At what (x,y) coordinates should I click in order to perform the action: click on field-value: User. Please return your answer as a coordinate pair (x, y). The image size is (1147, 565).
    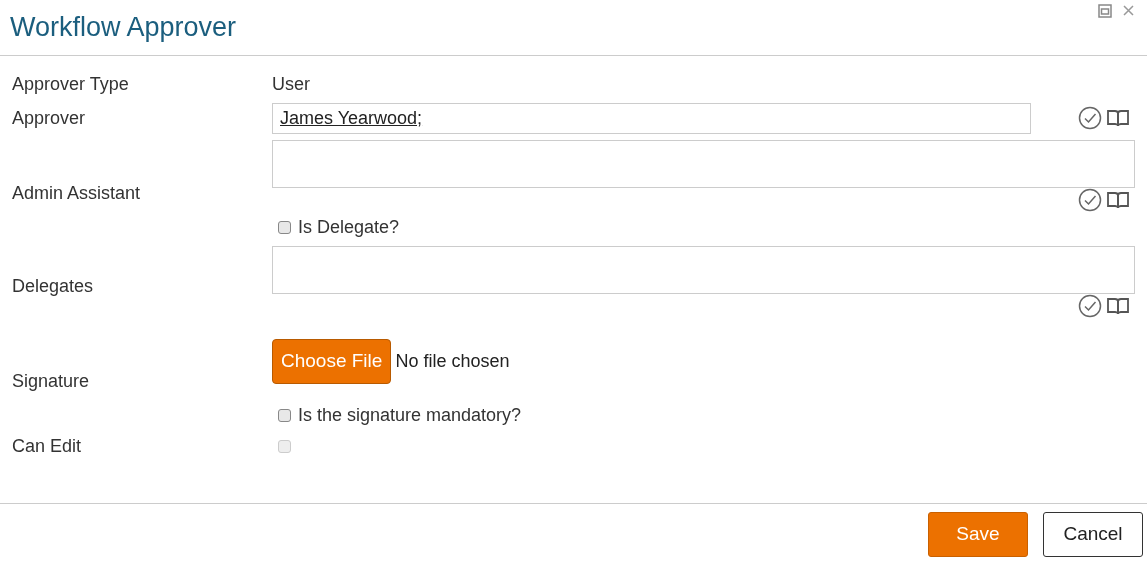
    Looking at the image, I should click on (291, 84).